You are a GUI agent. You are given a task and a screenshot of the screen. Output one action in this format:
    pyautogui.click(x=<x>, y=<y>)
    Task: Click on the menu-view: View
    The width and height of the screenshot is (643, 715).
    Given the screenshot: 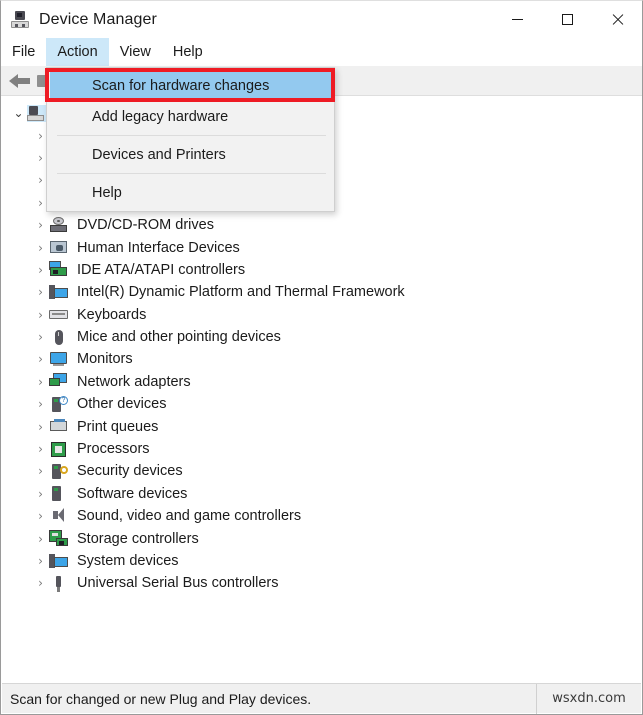 What is the action you would take?
    pyautogui.click(x=135, y=52)
    